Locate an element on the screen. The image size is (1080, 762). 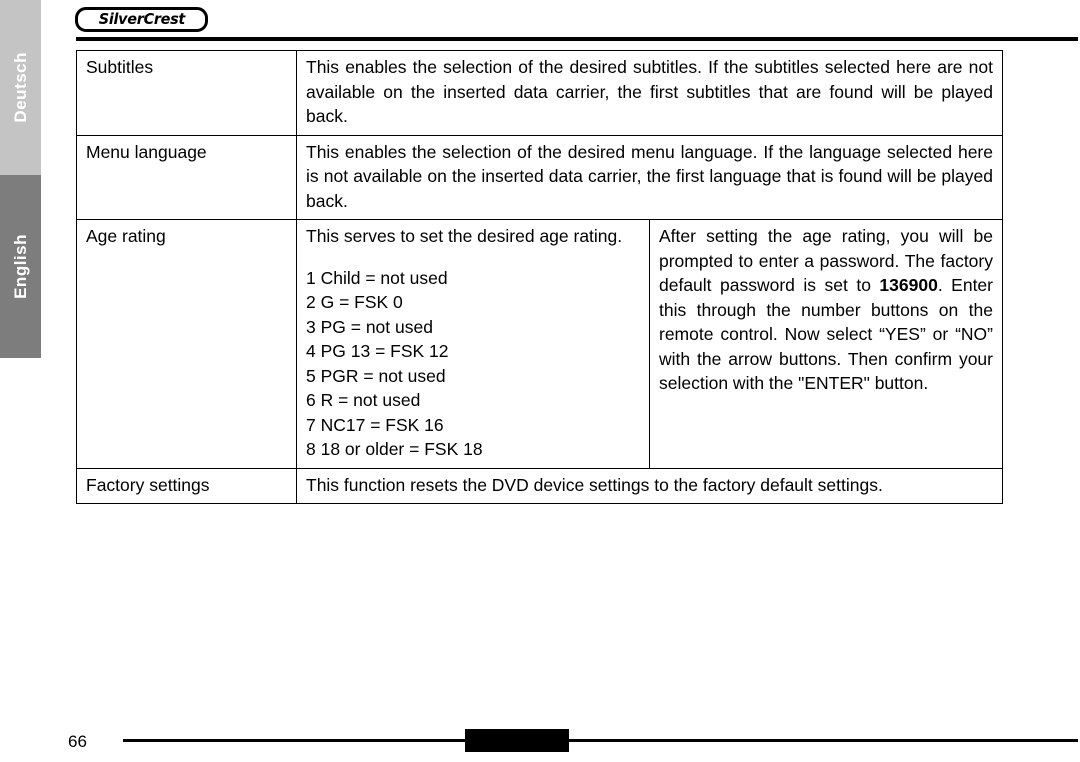
language-tab-deutsch-label: Deutsch is located at coordinates (20, 87).